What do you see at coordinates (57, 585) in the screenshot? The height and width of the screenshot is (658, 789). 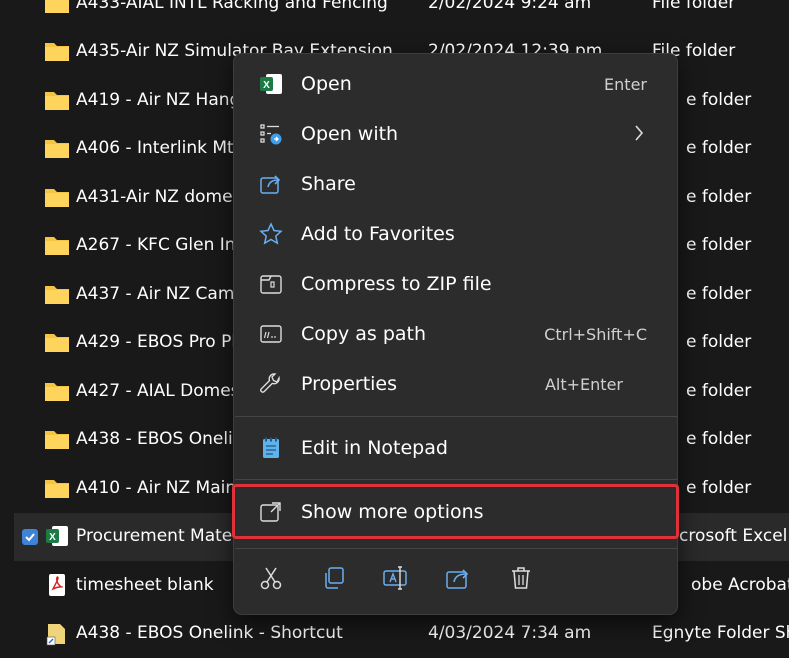 I see `pdf-icon` at bounding box center [57, 585].